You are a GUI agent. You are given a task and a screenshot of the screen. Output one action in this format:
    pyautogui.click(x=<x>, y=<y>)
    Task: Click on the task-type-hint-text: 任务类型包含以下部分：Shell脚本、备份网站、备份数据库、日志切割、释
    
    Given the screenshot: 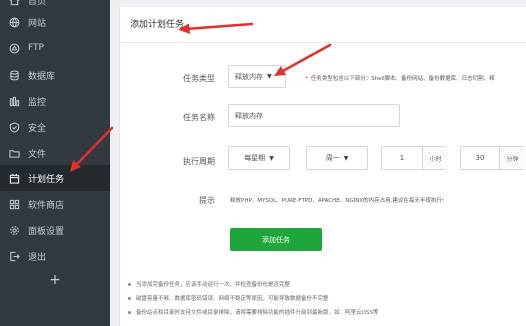 What is the action you would take?
    pyautogui.click(x=402, y=79)
    